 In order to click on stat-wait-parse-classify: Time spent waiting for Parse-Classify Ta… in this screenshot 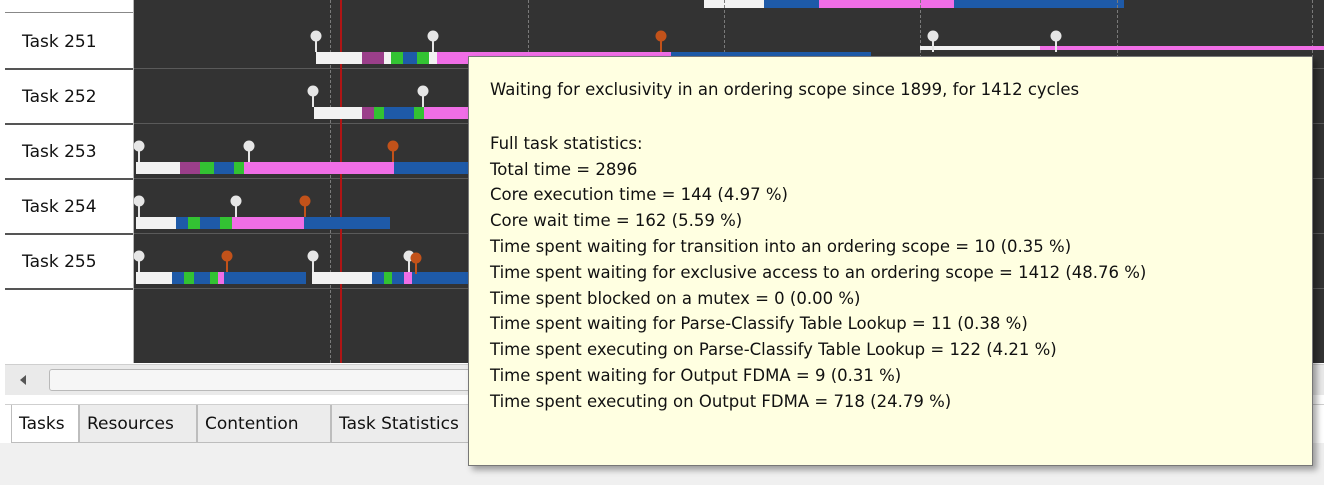, I will do `click(759, 324)`.